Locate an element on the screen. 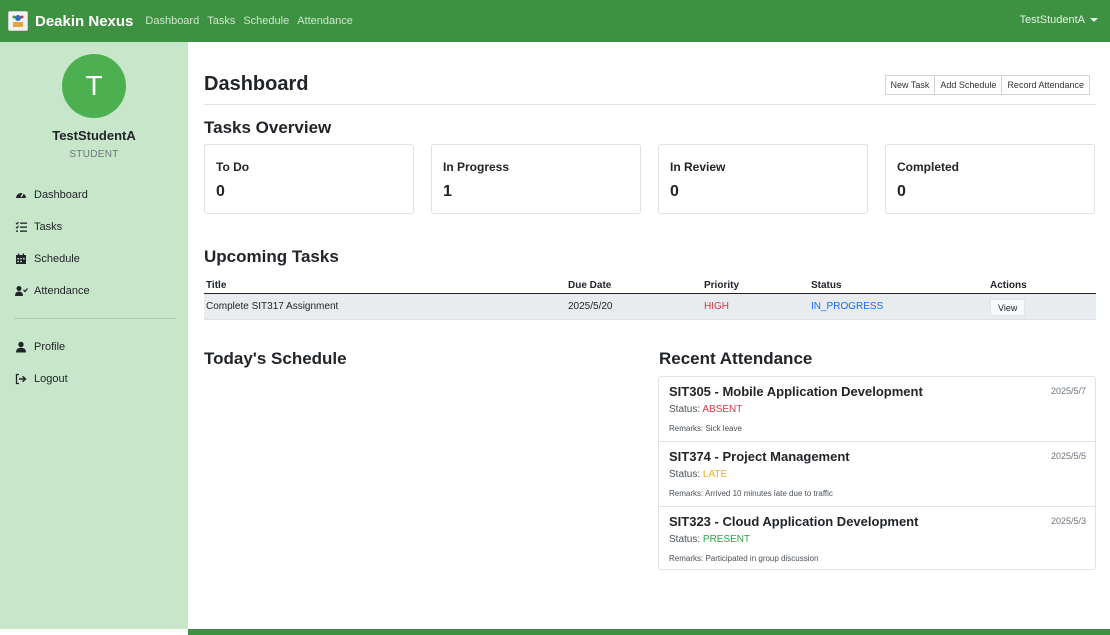  attendance-status: Status: PRESENT is located at coordinates (709, 539).